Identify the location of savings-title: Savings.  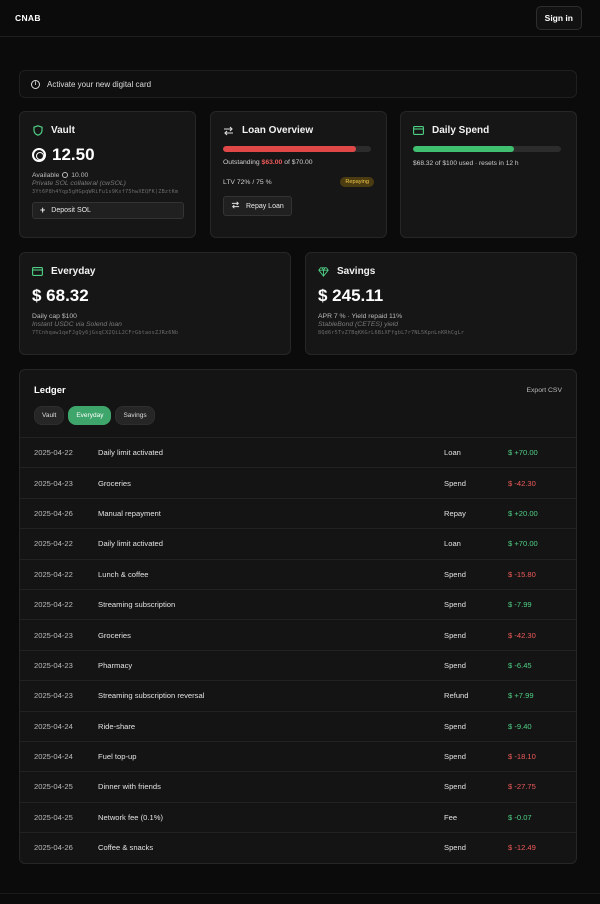
(441, 271).